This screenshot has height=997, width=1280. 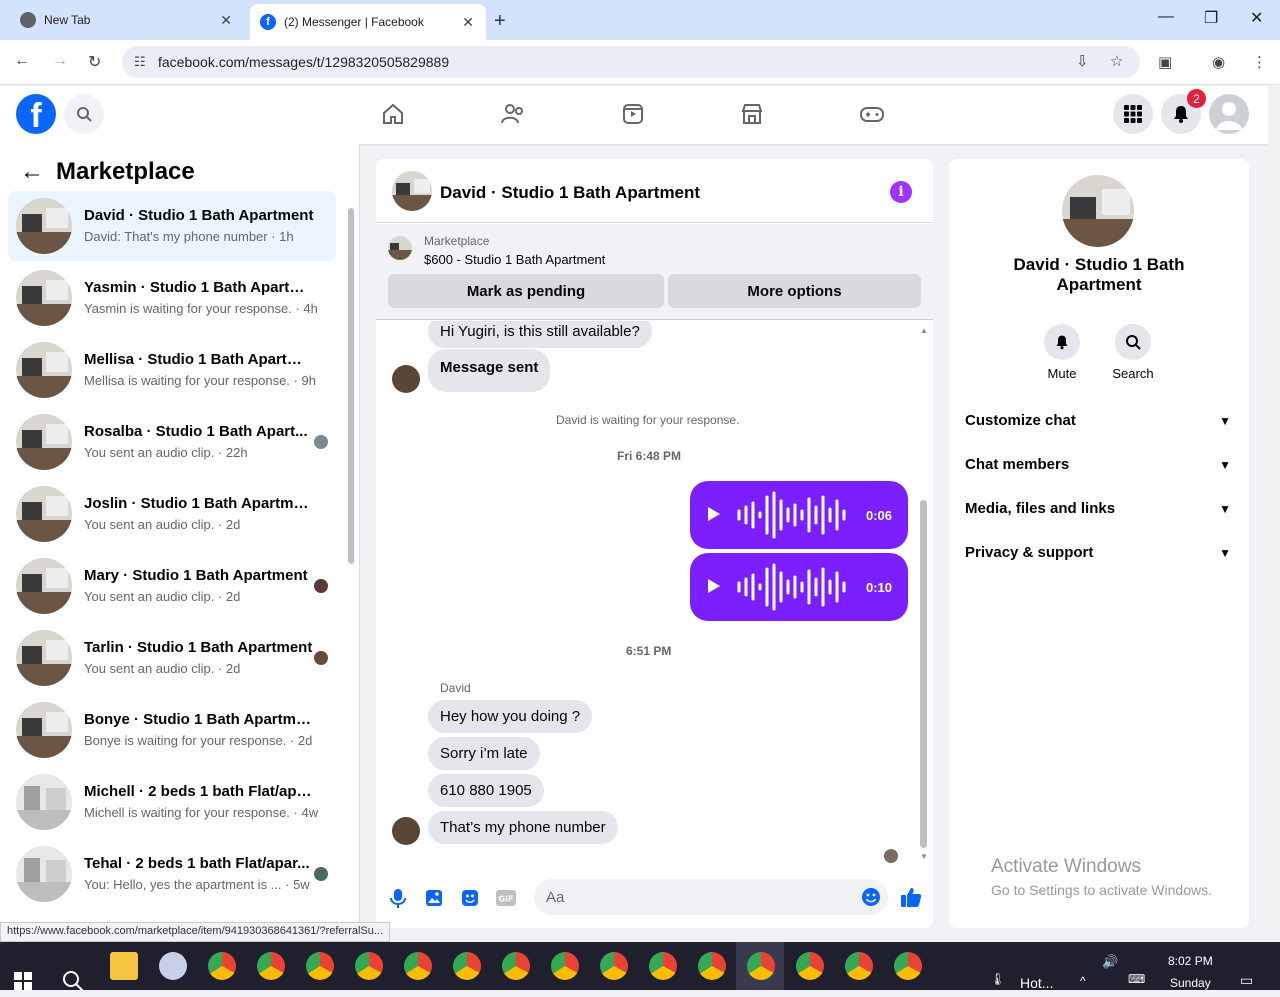 What do you see at coordinates (1246, 980) in the screenshot?
I see `notification-center-icon: ▭` at bounding box center [1246, 980].